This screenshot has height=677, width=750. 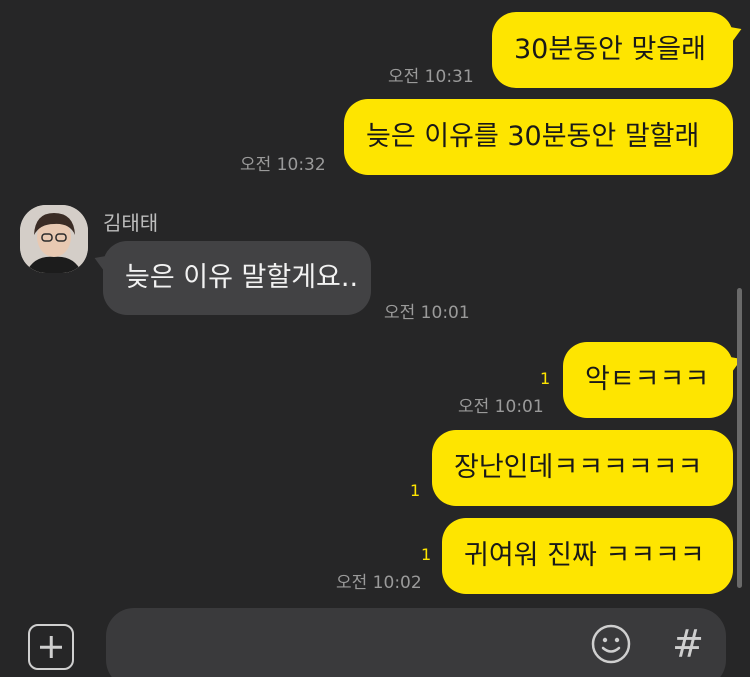 I want to click on message-bubble: 장난인데ㅋㅋㅋㅋㅋㅋ, so click(x=582, y=468).